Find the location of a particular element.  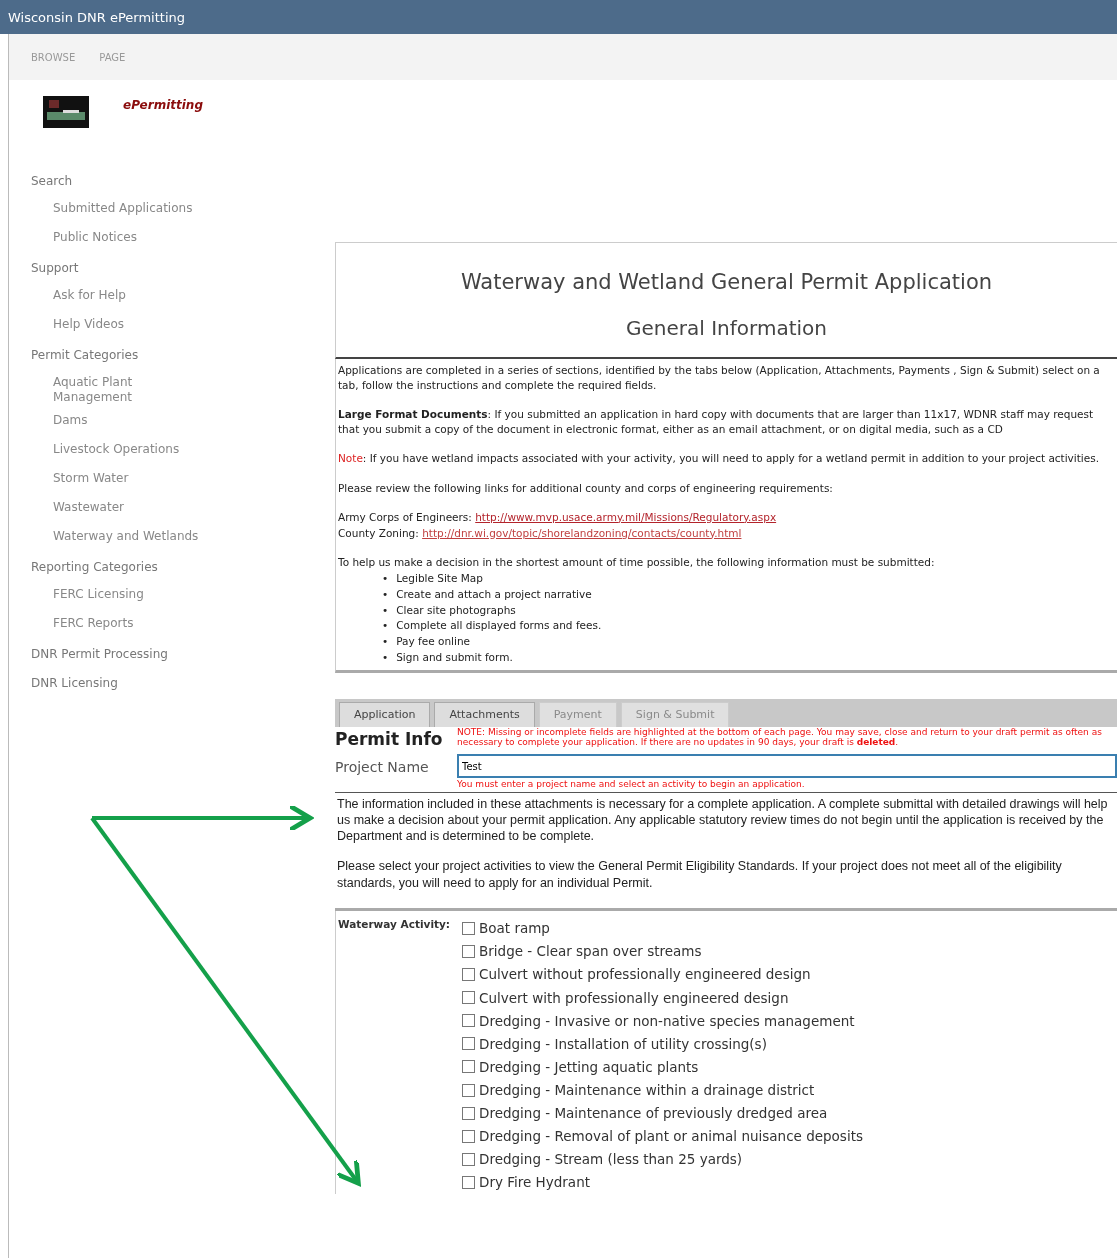

sidebar-item: DNR Licensing is located at coordinates (172, 684).